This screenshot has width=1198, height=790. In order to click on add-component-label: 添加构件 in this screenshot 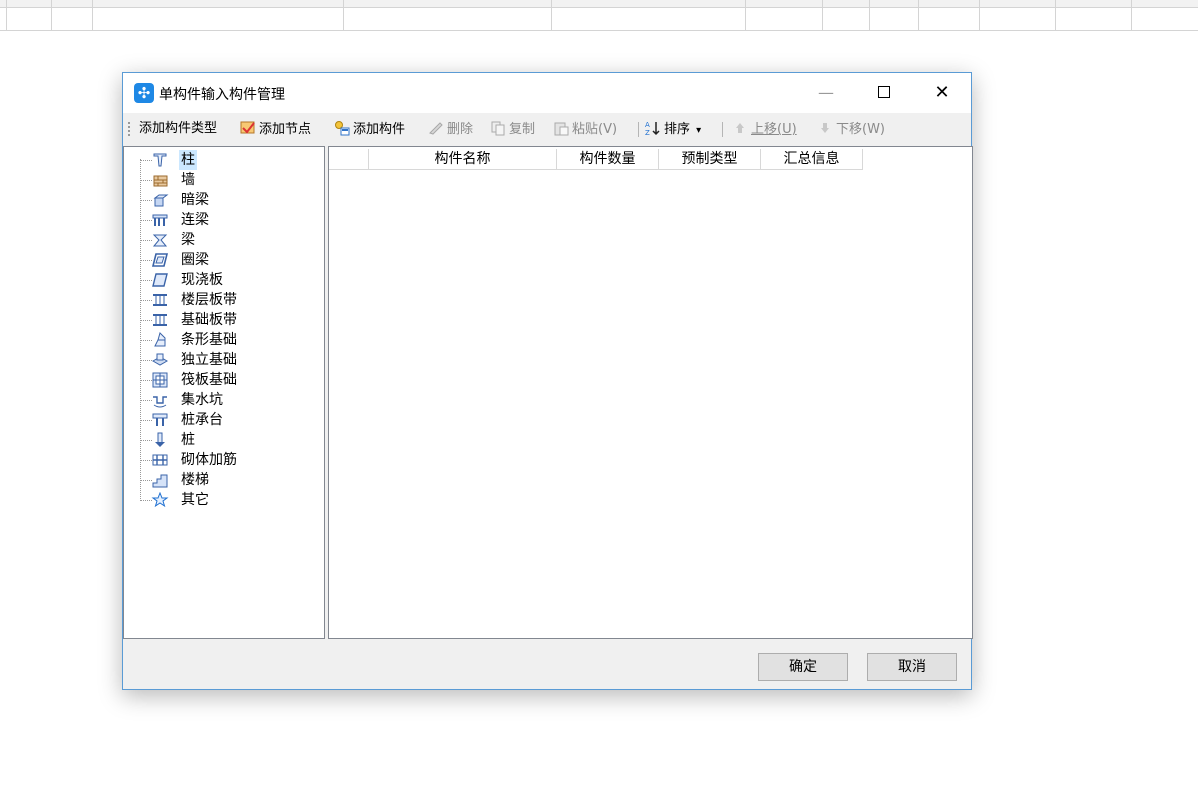, I will do `click(379, 129)`.